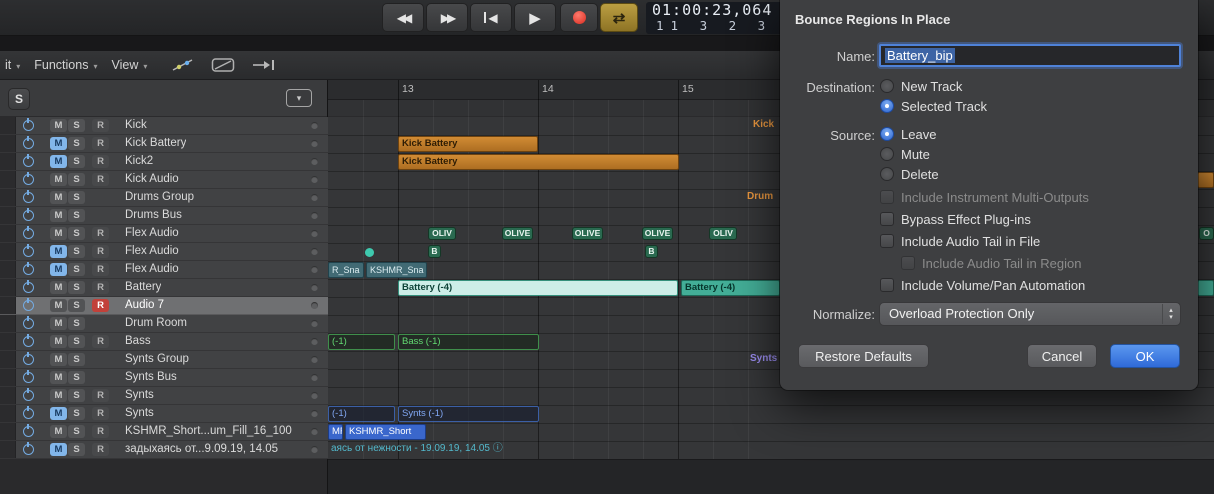 The height and width of the screenshot is (494, 1214). What do you see at coordinates (65, 65) in the screenshot?
I see `menu-functions: Functions ▾` at bounding box center [65, 65].